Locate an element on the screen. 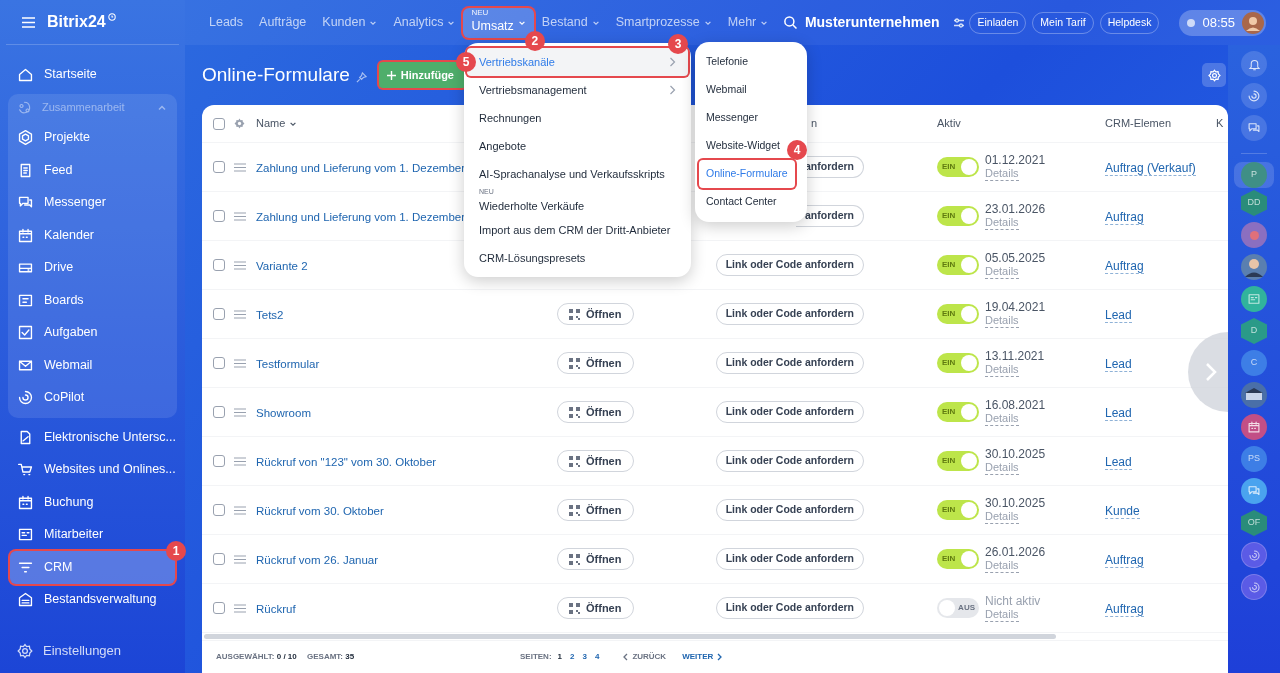 This screenshot has height=673, width=1280. nav-tab: Leads is located at coordinates (226, 22).